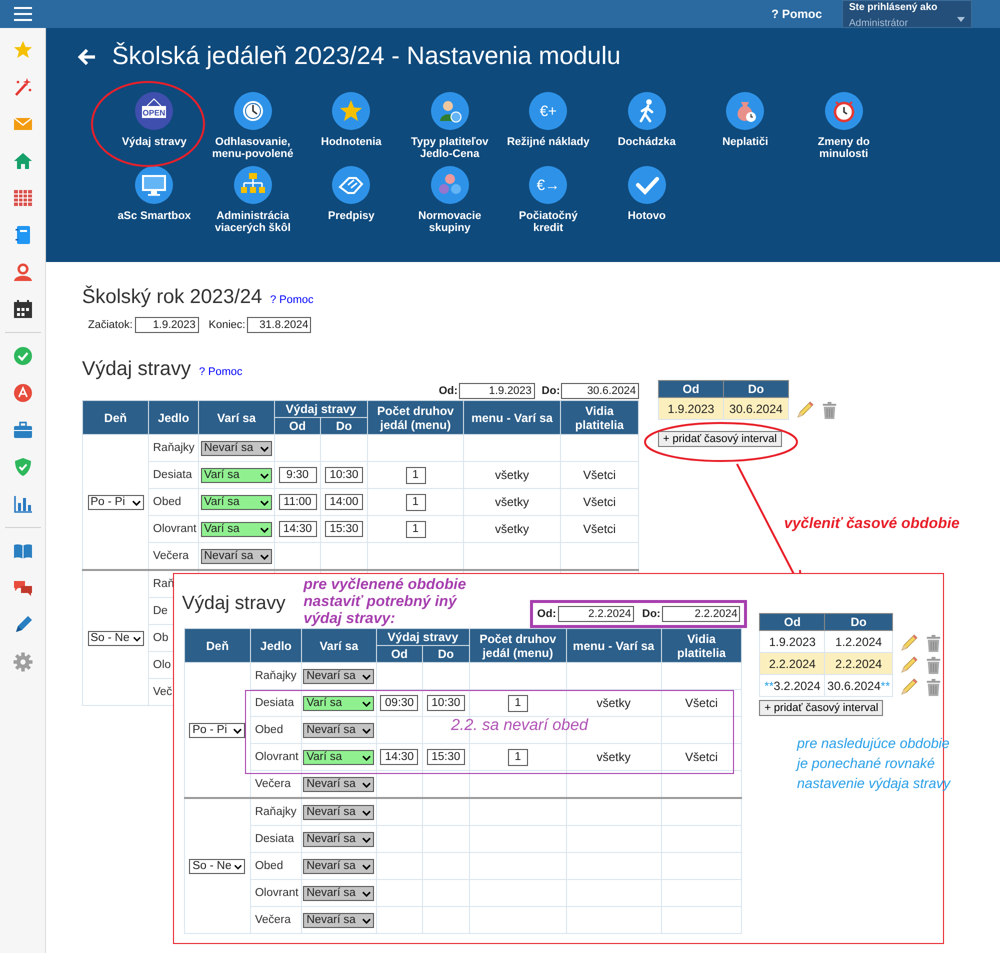 The width and height of the screenshot is (1000, 953). Describe the element at coordinates (22, 662) in the screenshot. I see `gear-icon` at that location.